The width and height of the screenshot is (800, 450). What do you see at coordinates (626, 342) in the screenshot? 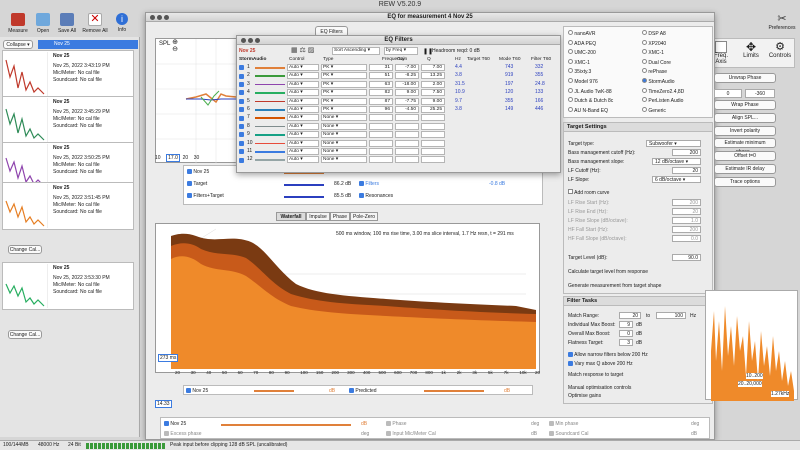
I see `flatness-input: 3` at bounding box center [626, 342].